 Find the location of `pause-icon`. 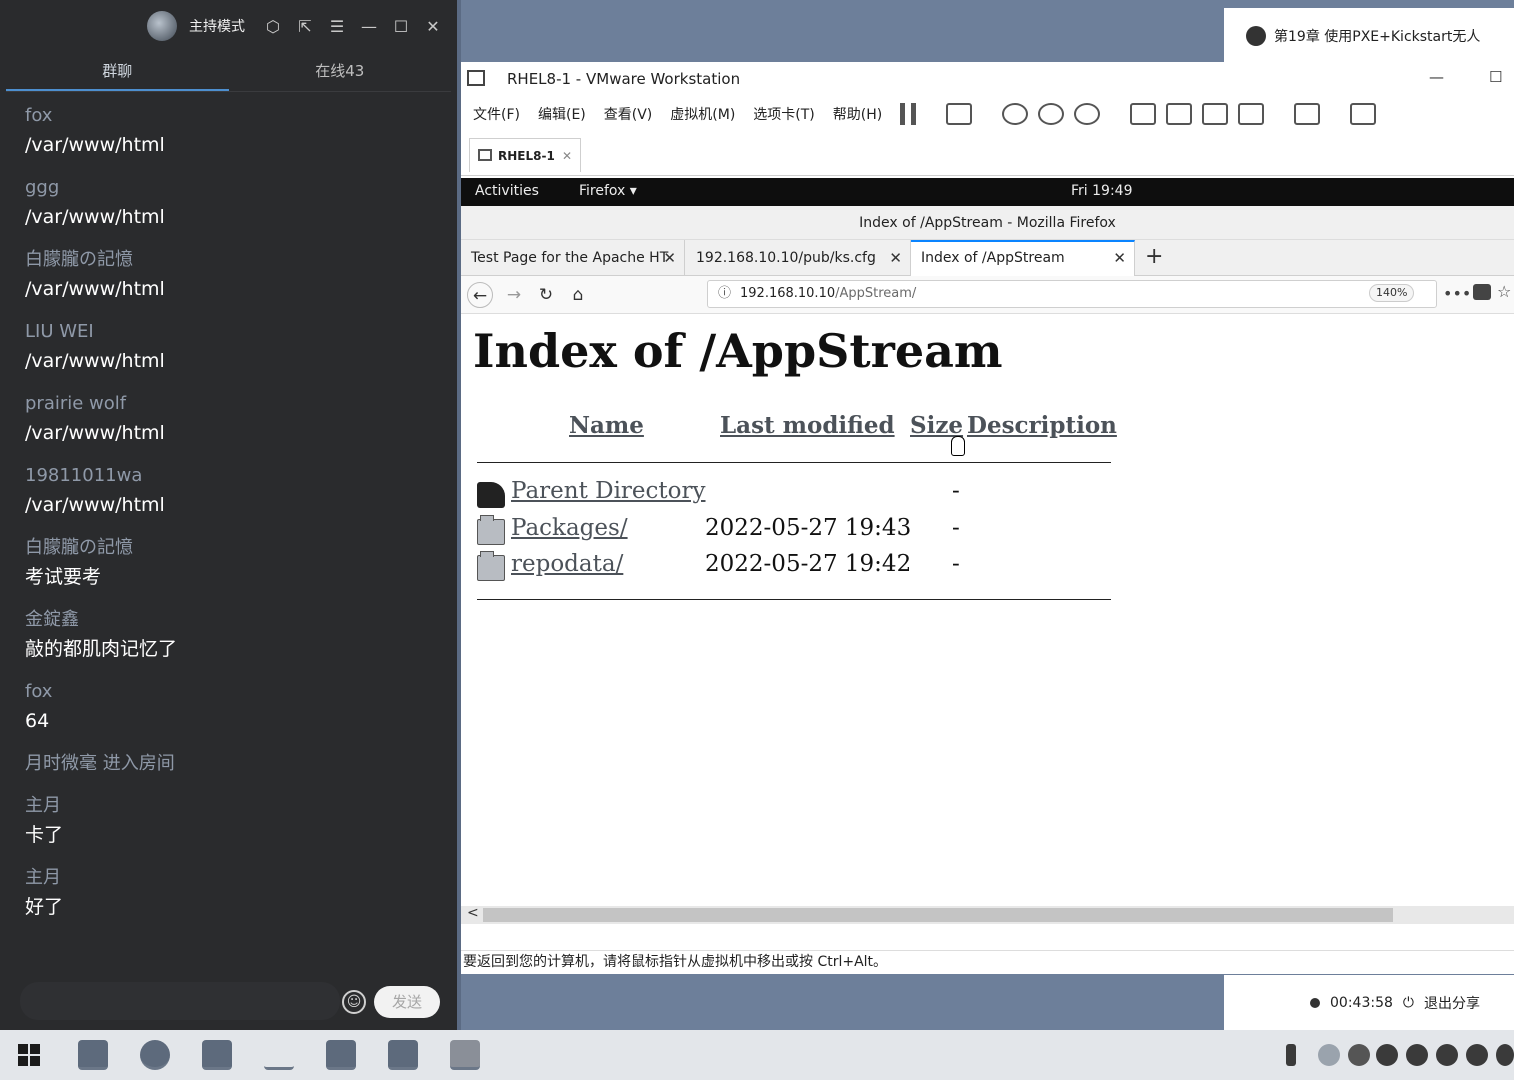

pause-icon is located at coordinates (908, 114).